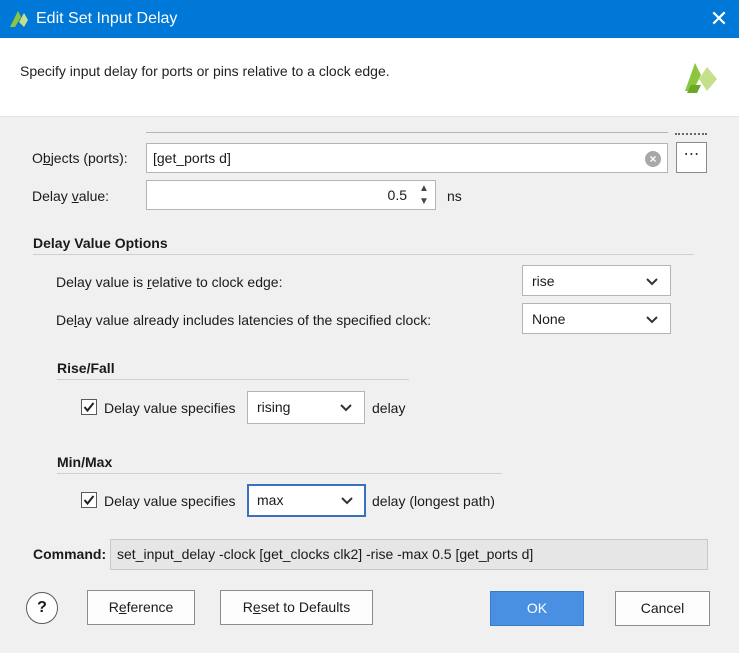 The image size is (739, 653). Describe the element at coordinates (100, 243) in the screenshot. I see `delay-options-title: Delay Value Options` at that location.